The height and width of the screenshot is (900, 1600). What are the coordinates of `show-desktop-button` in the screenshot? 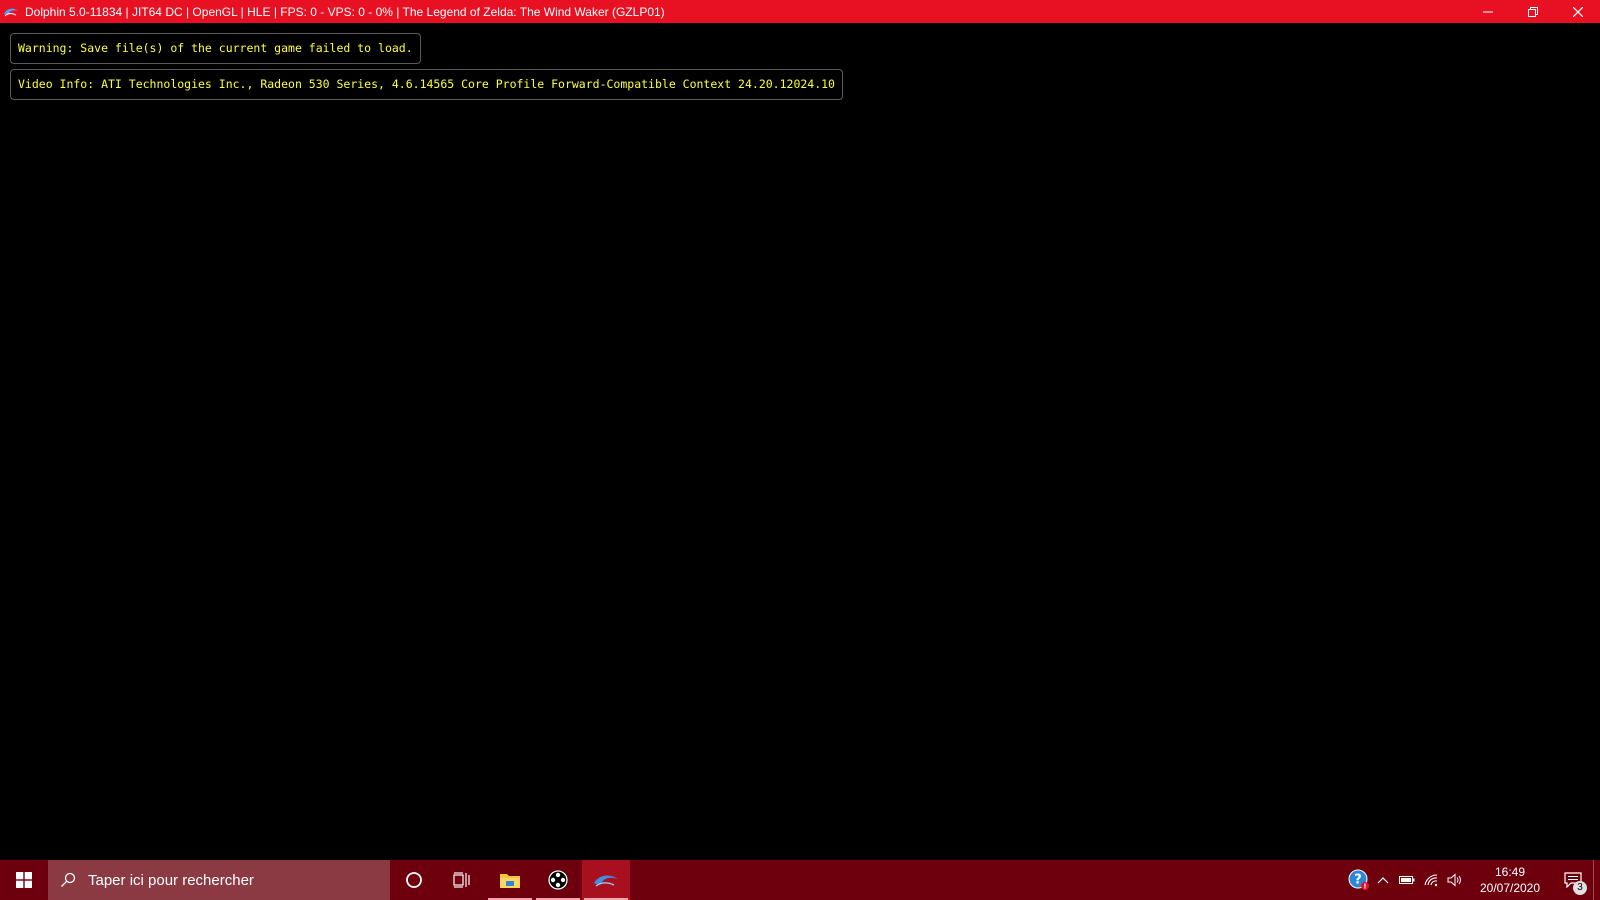 It's located at (1596, 880).